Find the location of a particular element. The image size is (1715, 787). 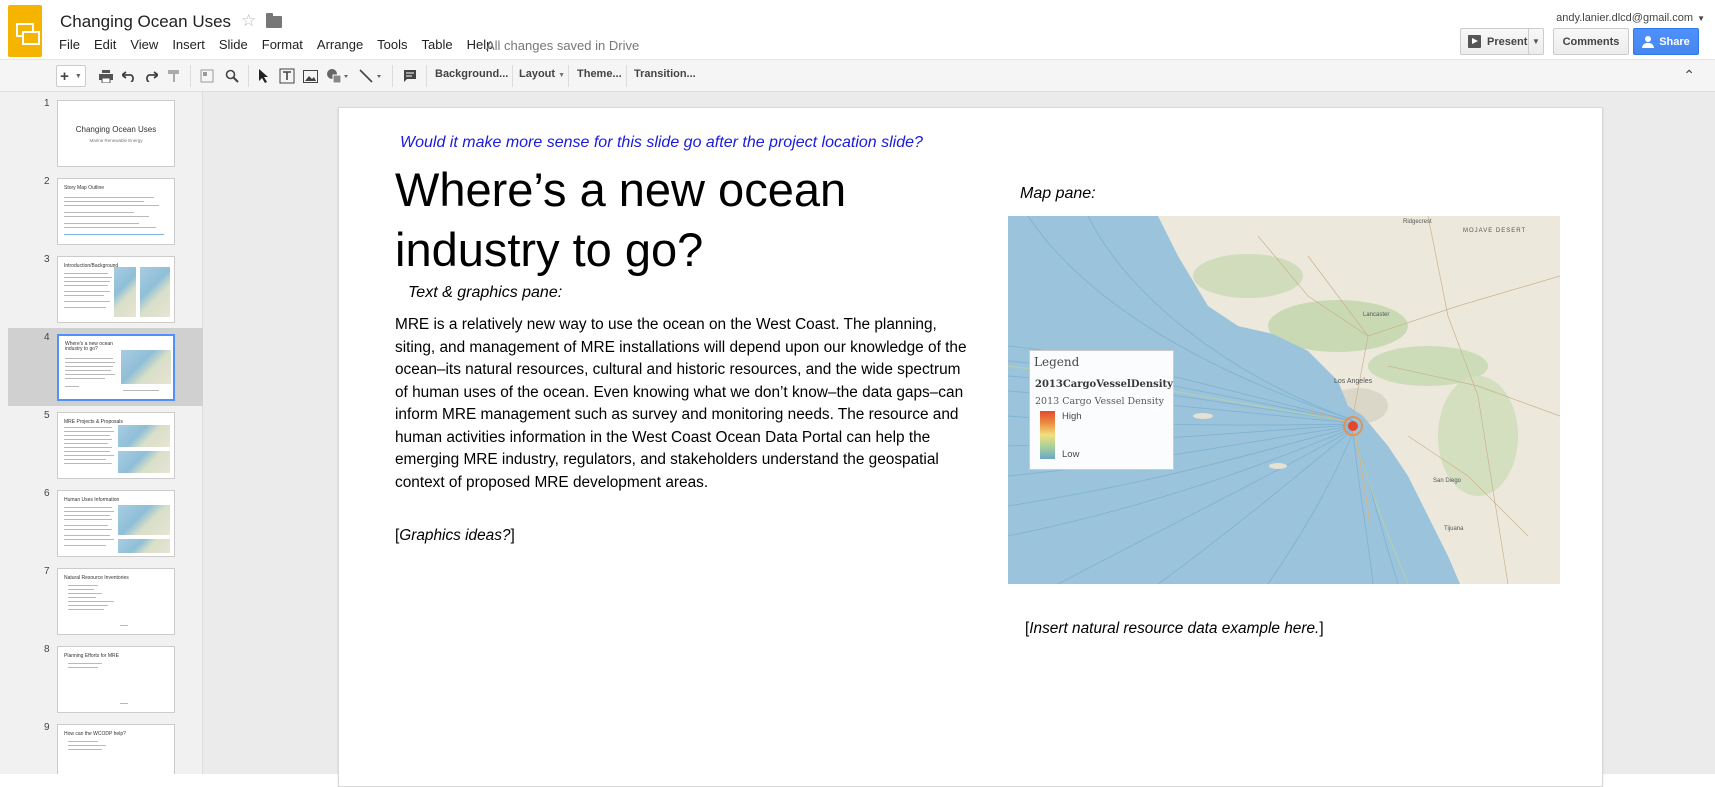

present-dropdown-button: ▼ is located at coordinates (1536, 41).